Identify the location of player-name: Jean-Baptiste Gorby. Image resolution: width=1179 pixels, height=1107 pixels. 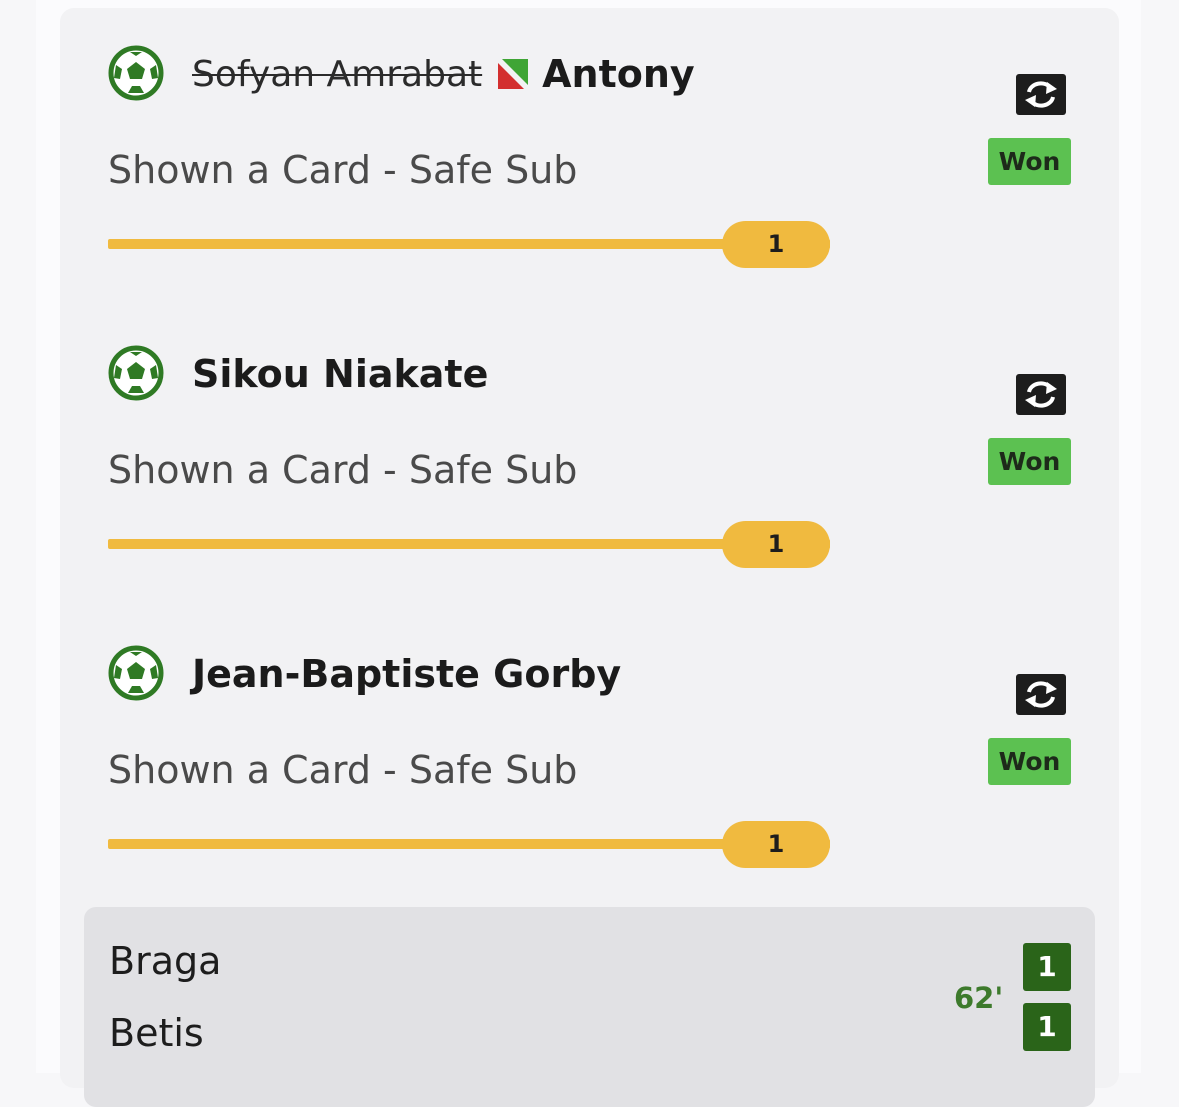
(407, 674).